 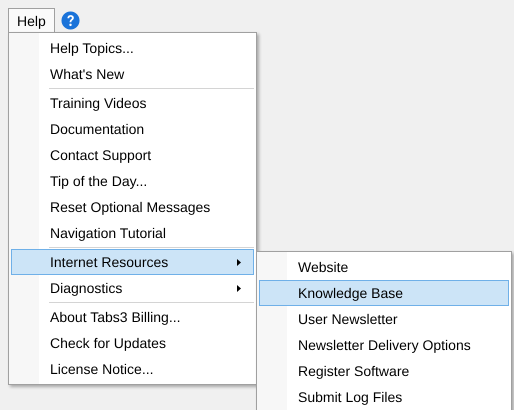 I want to click on menu-item: Check for Updates, so click(x=132, y=343).